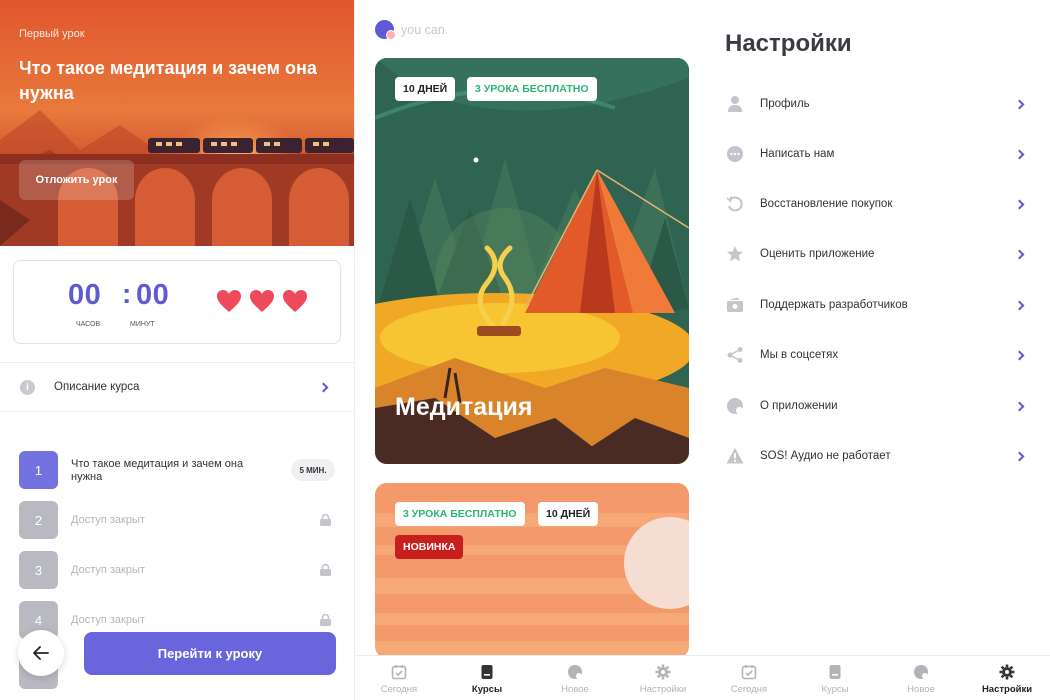 The height and width of the screenshot is (700, 1050). Describe the element at coordinates (734, 204) in the screenshot. I see `restore-icon` at that location.